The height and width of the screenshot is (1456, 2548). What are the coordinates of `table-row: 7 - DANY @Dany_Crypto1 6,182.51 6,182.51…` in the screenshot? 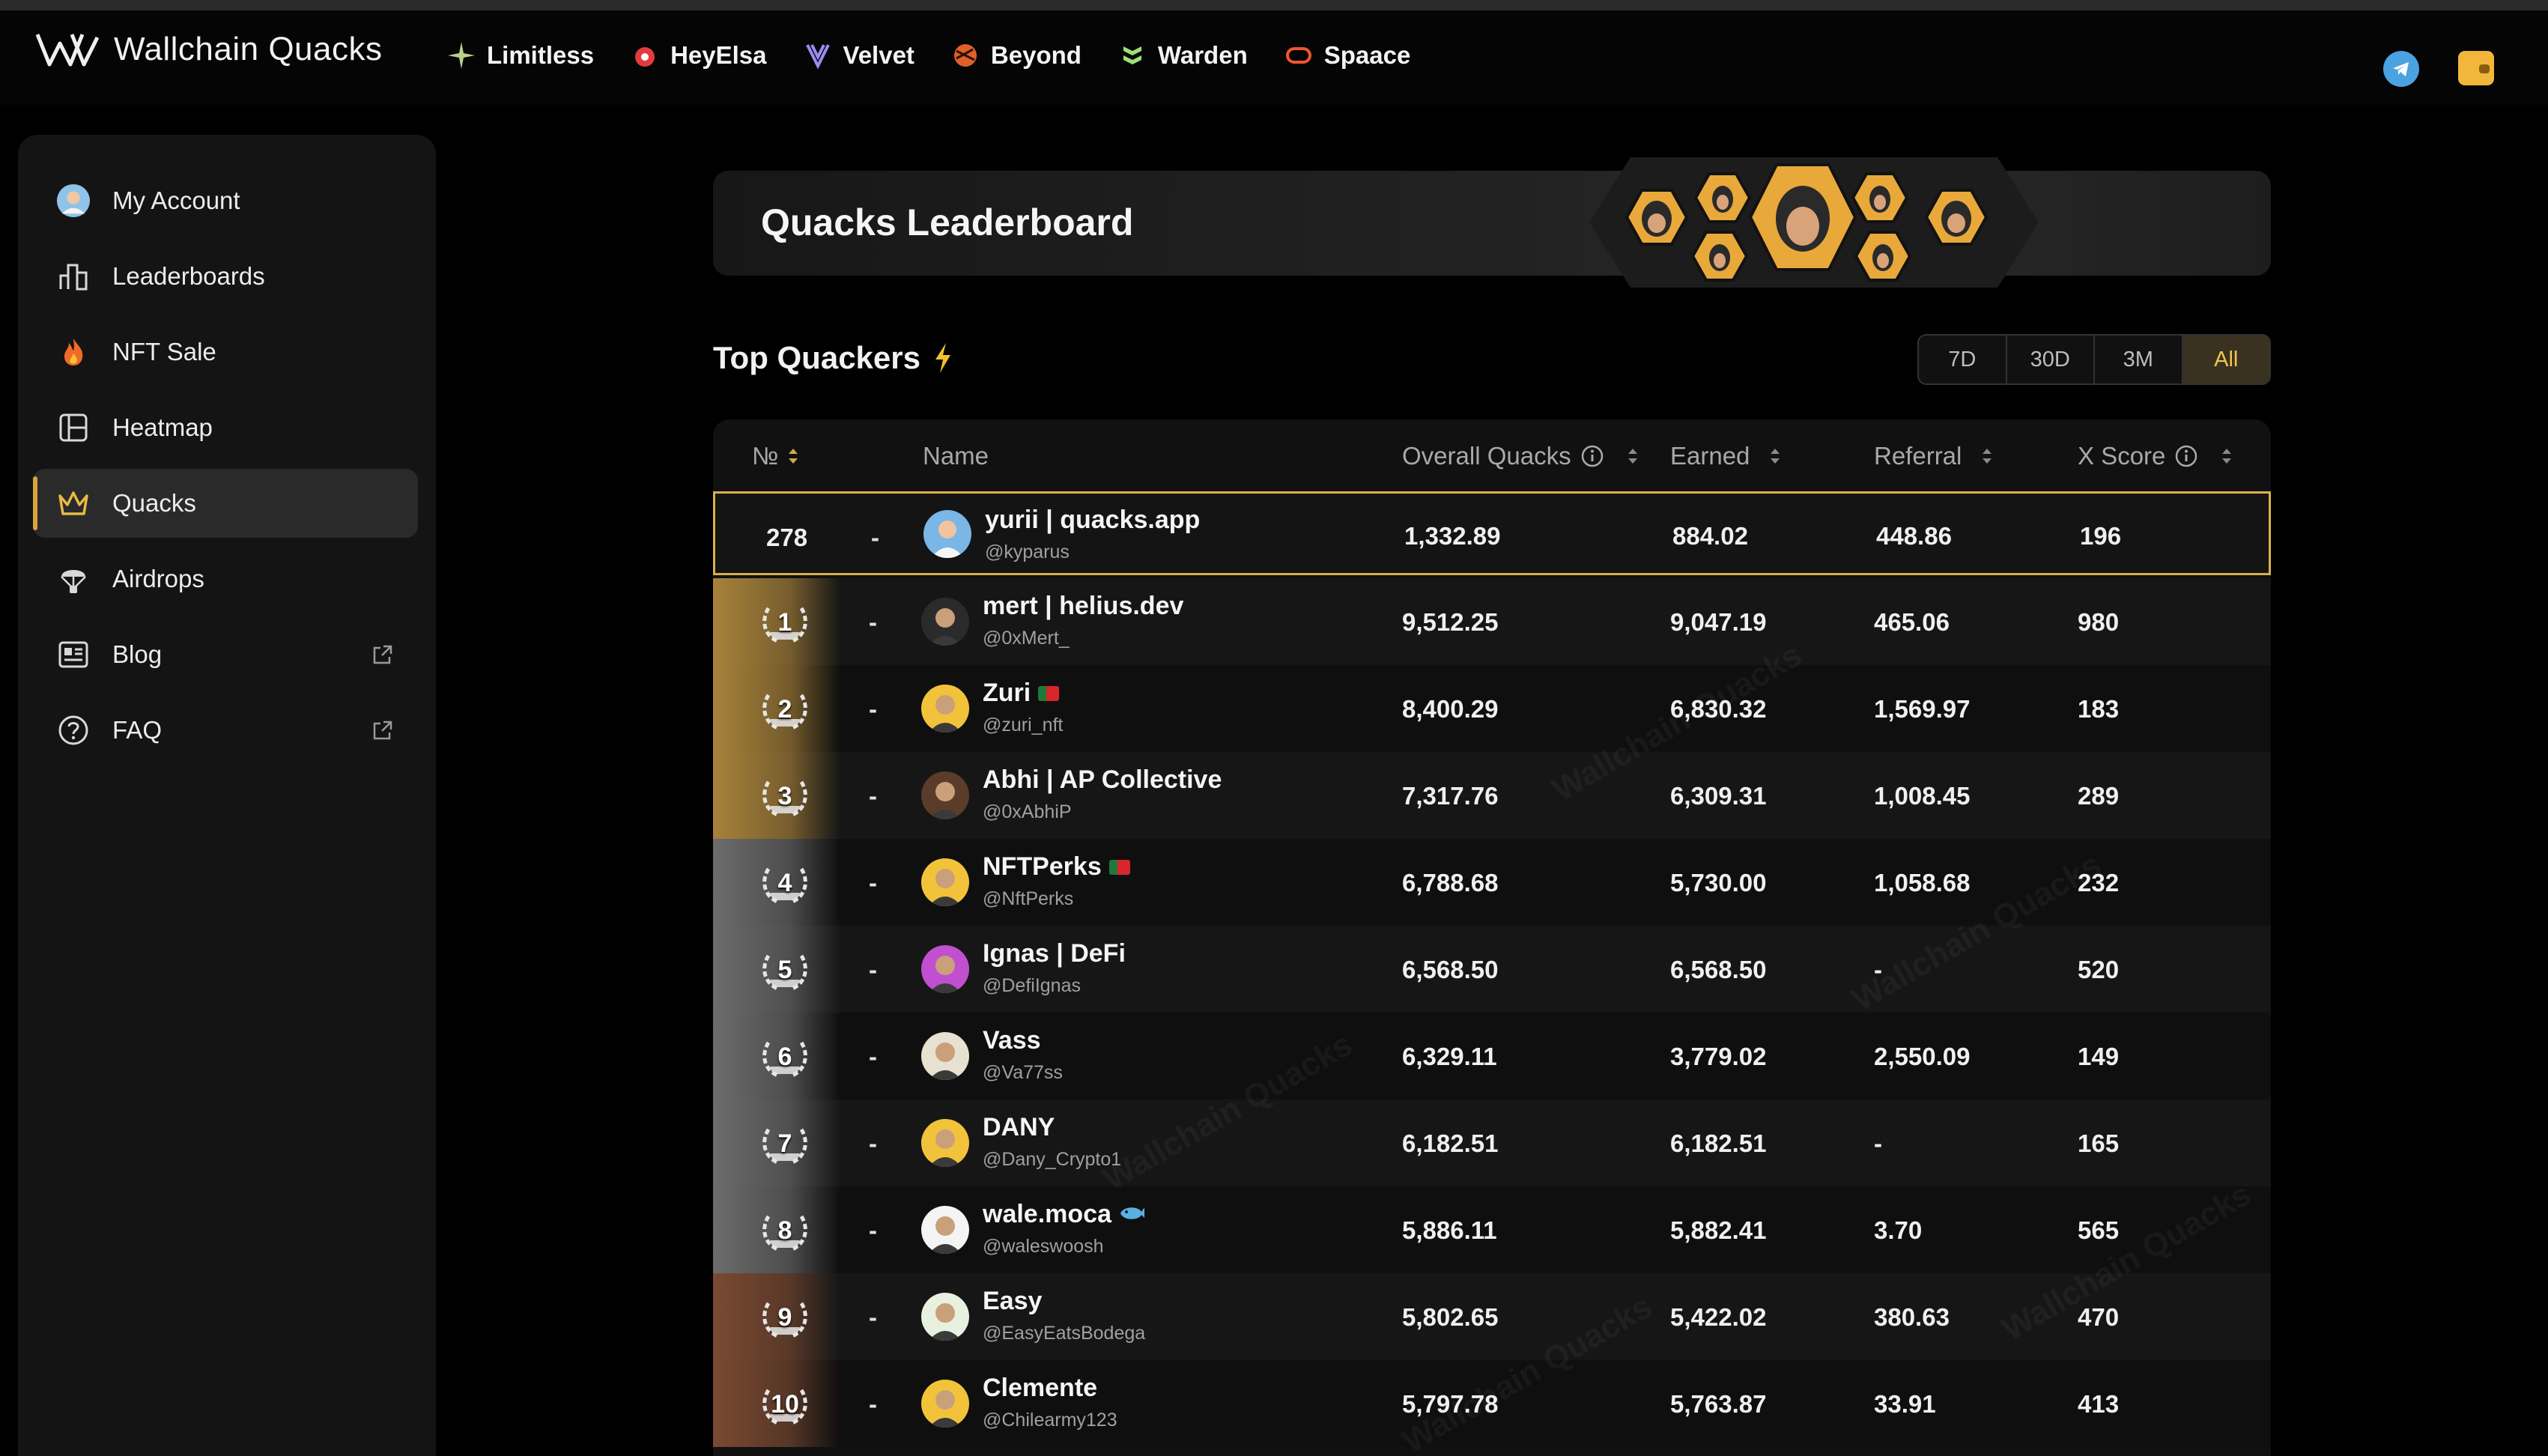 It's located at (1492, 1142).